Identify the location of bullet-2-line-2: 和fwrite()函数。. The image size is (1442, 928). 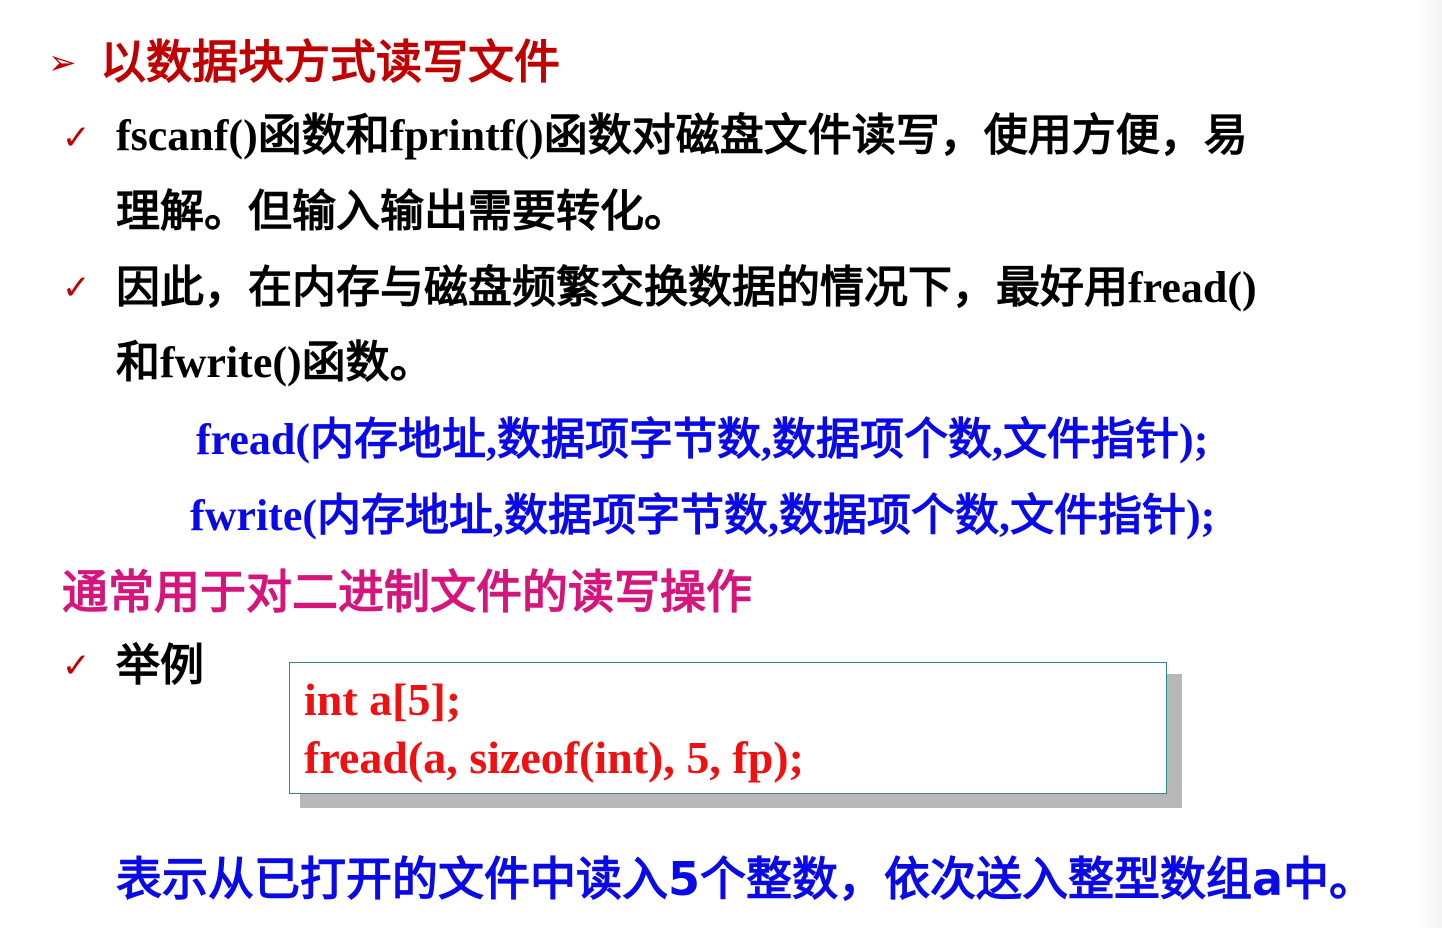
(275, 362).